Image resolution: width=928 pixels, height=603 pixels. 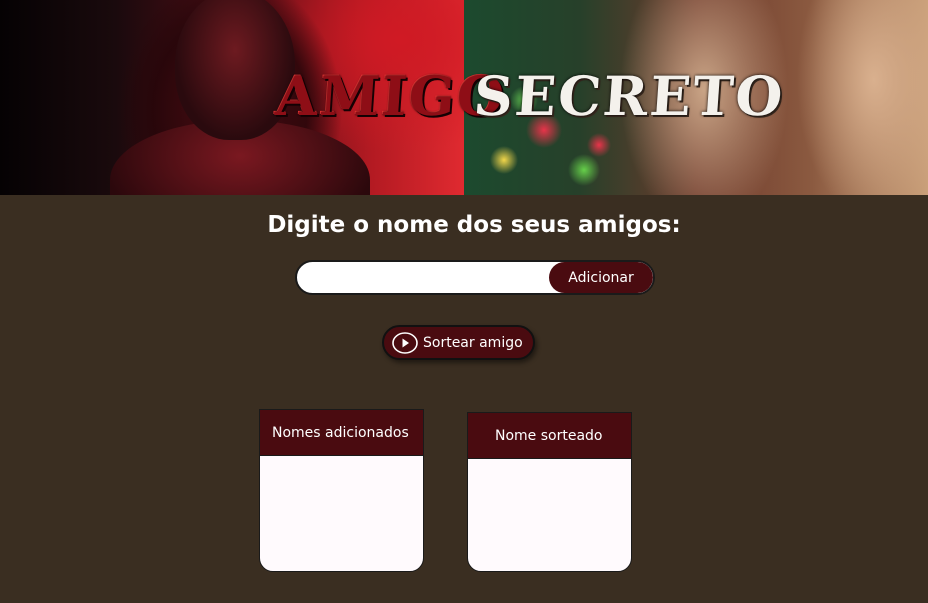 I want to click on drawn-name-panel: Nome sorteado, so click(x=549, y=492).